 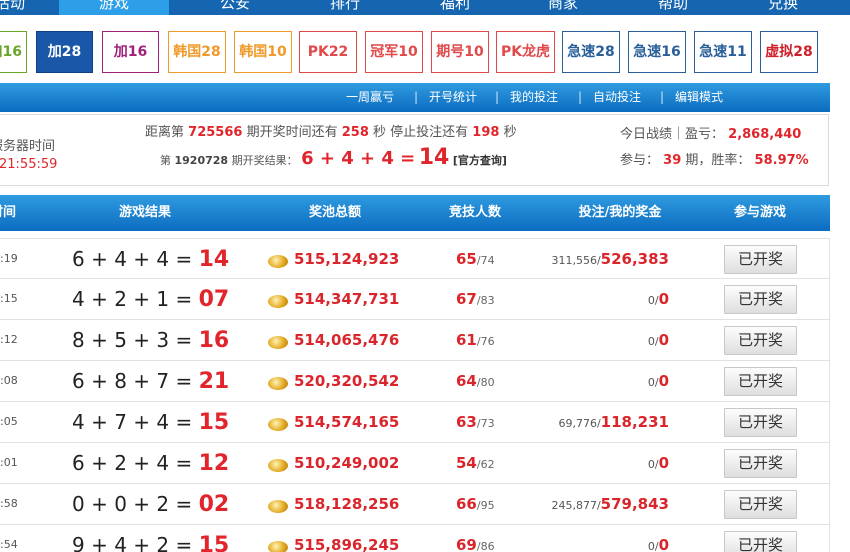 I want to click on row-pool-value: 518,128,256, so click(x=347, y=504).